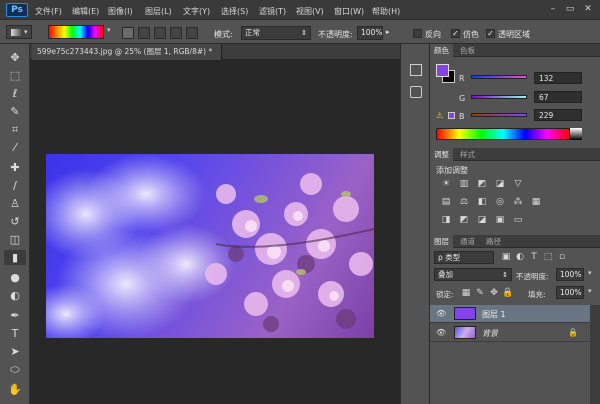  Describe the element at coordinates (558, 97) in the screenshot. I see `g-value: 67` at that location.